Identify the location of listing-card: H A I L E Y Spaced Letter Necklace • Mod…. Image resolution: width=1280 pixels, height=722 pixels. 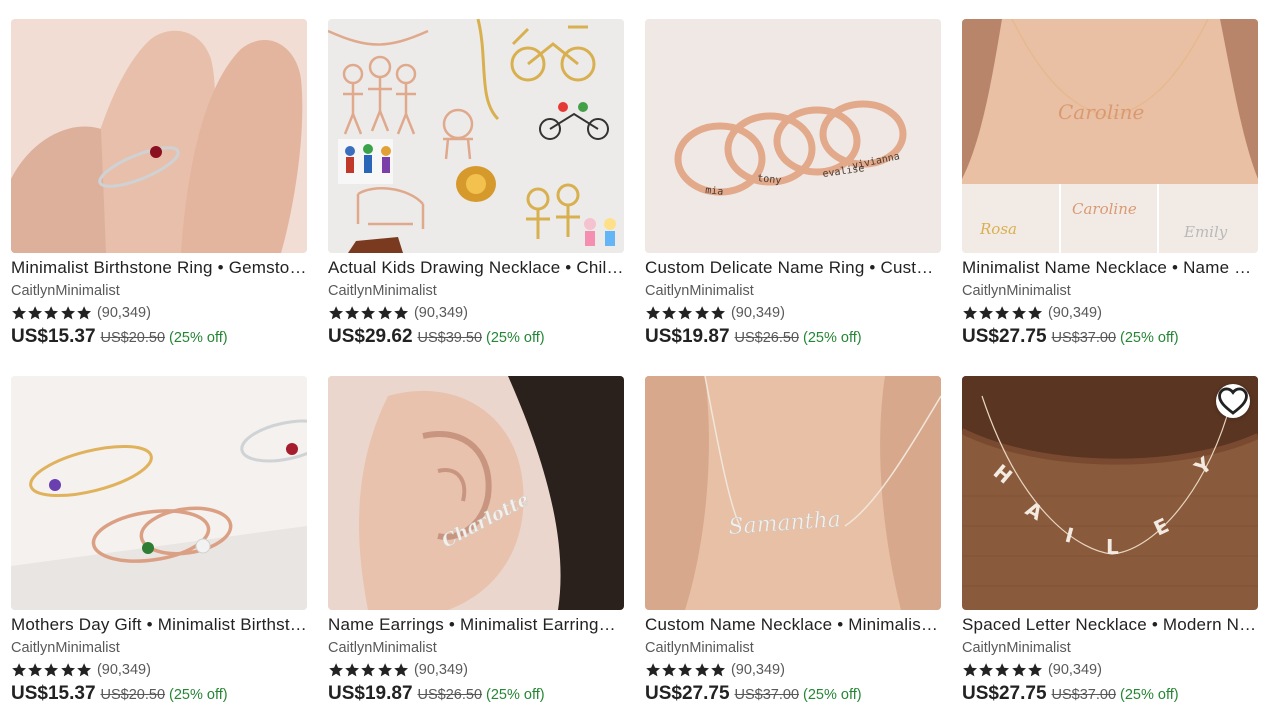
(1110, 540).